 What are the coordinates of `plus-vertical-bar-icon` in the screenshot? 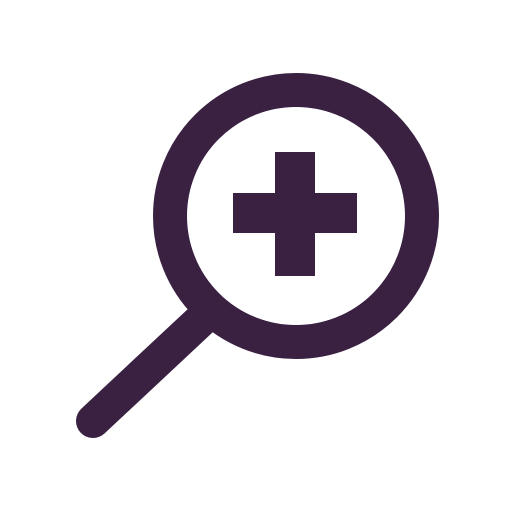 It's located at (295, 214).